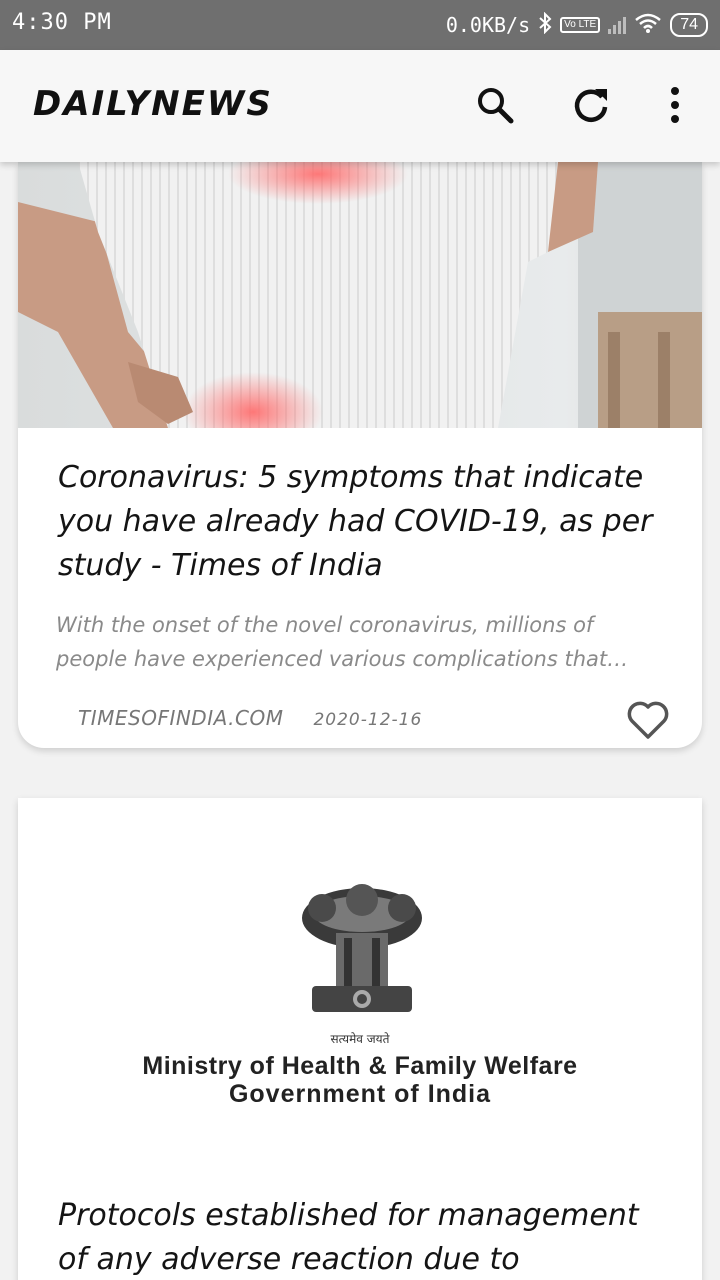 The width and height of the screenshot is (720, 1280). I want to click on article-date: 2020-12-16, so click(368, 720).